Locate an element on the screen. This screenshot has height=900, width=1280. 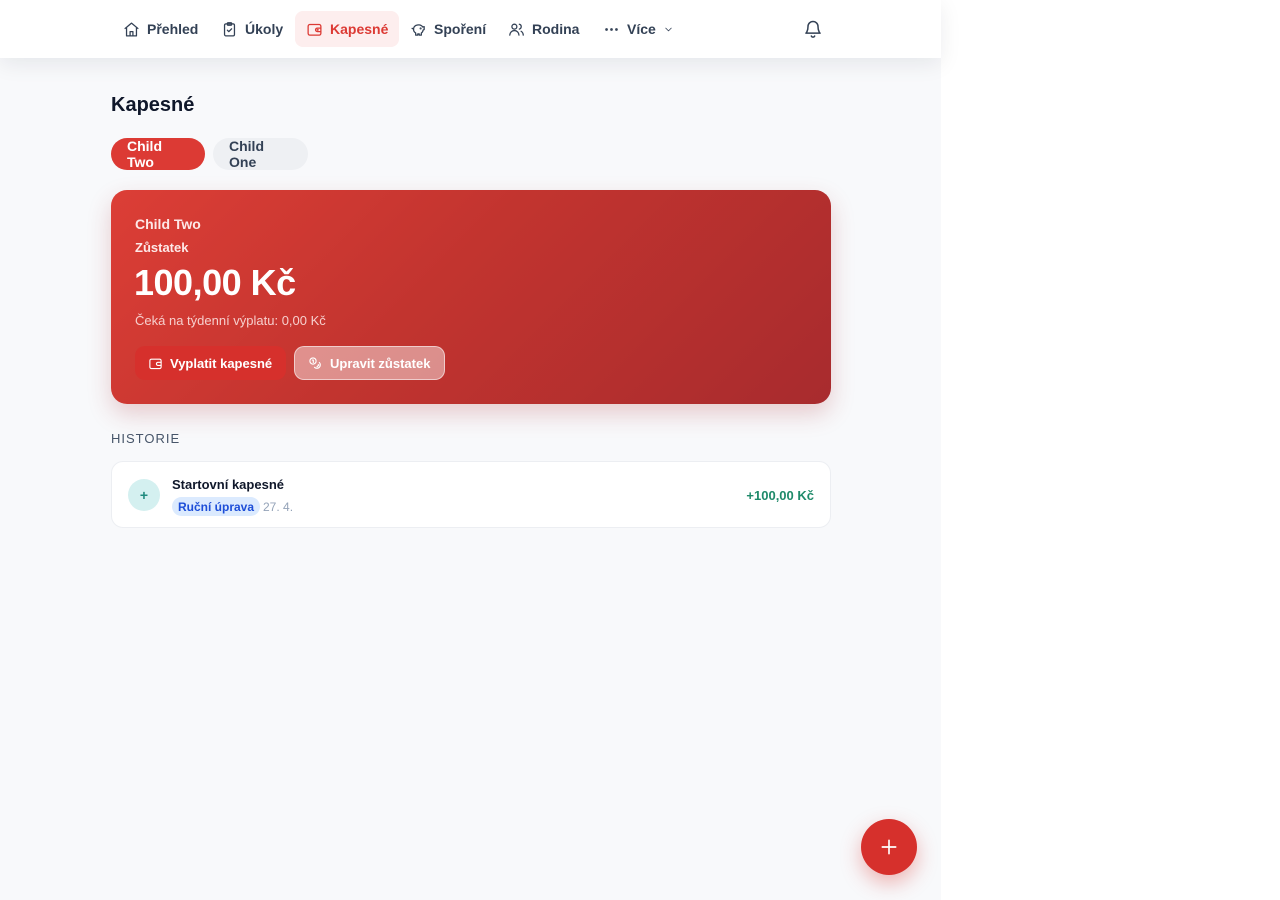
nav-item-vice: Více is located at coordinates (638, 29).